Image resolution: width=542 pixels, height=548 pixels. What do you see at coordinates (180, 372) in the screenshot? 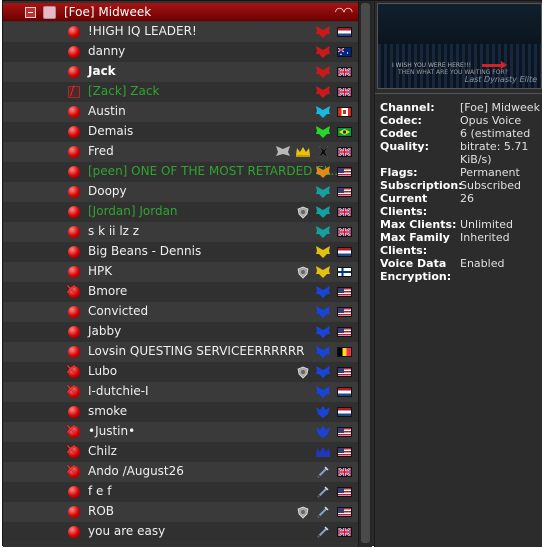
I see `client-row: Lubo` at bounding box center [180, 372].